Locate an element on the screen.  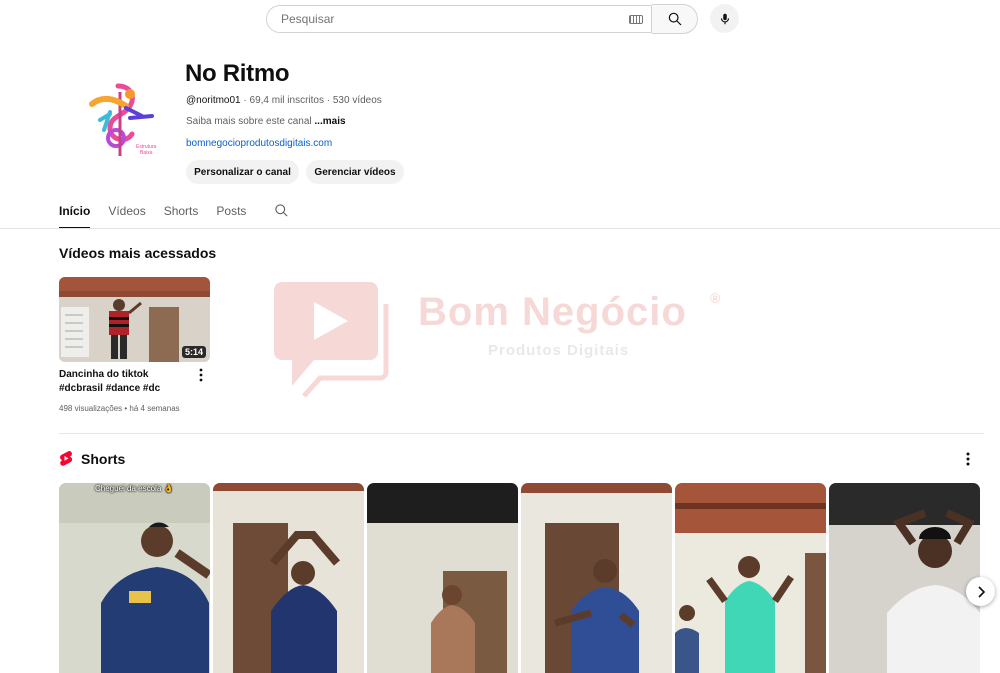
channel-about: Saiba mais sobre este canal ...mais is located at coordinates (266, 121).